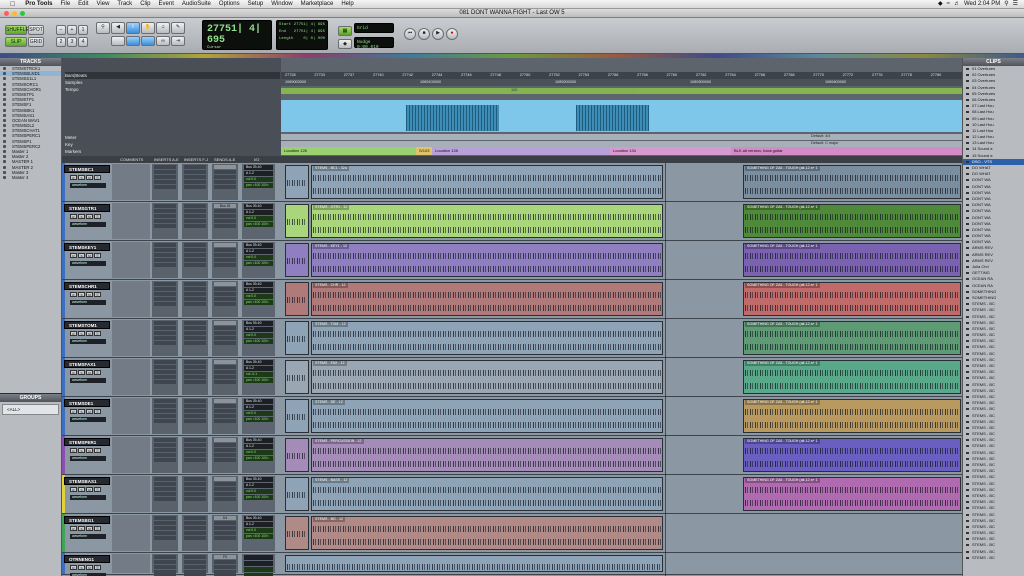 The height and width of the screenshot is (576, 1024). Describe the element at coordinates (145, 4) in the screenshot. I see `menu-clip: Clip` at that location.